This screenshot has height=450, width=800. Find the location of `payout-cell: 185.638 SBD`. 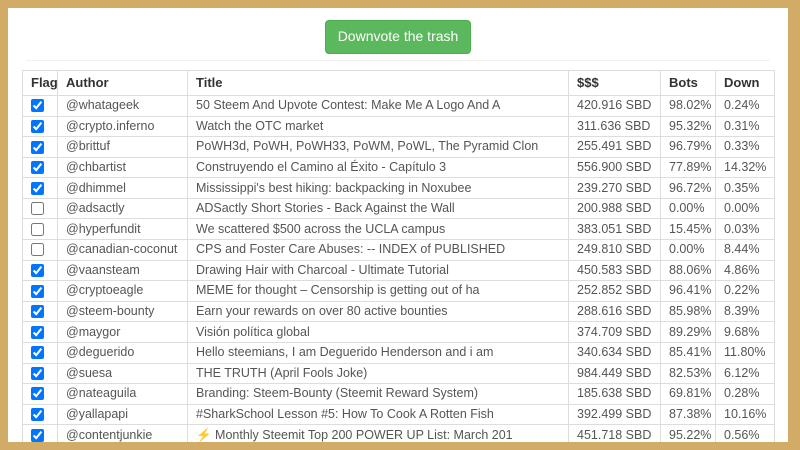

payout-cell: 185.638 SBD is located at coordinates (614, 394).